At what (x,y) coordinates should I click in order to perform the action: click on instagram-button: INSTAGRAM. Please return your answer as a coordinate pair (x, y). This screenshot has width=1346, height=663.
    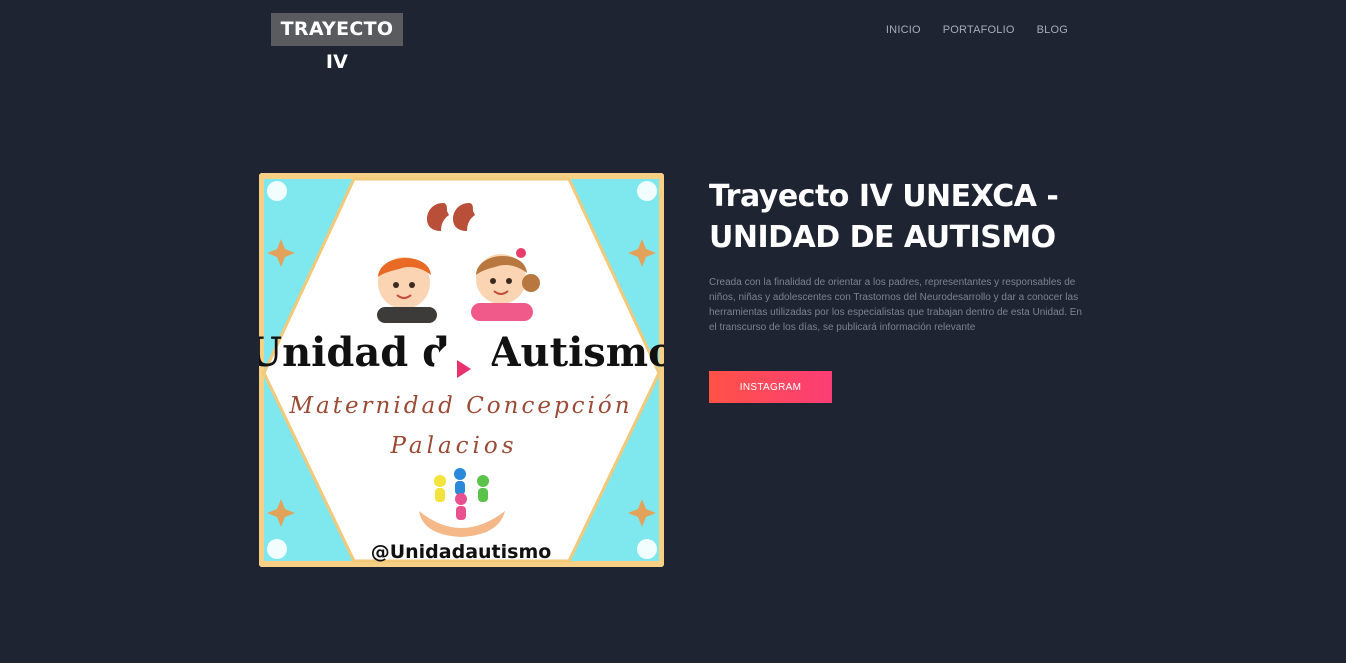
    Looking at the image, I should click on (770, 387).